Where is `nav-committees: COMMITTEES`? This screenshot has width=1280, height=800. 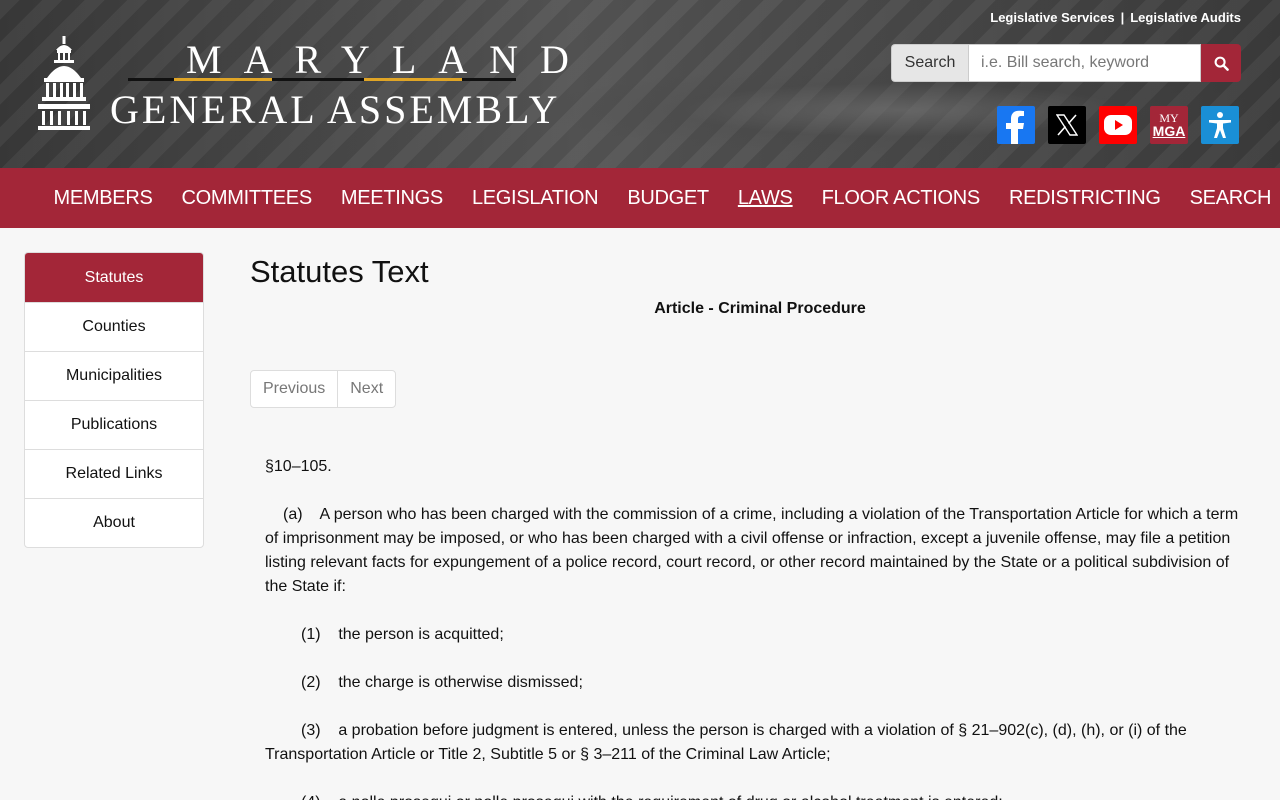
nav-committees: COMMITTEES is located at coordinates (247, 198).